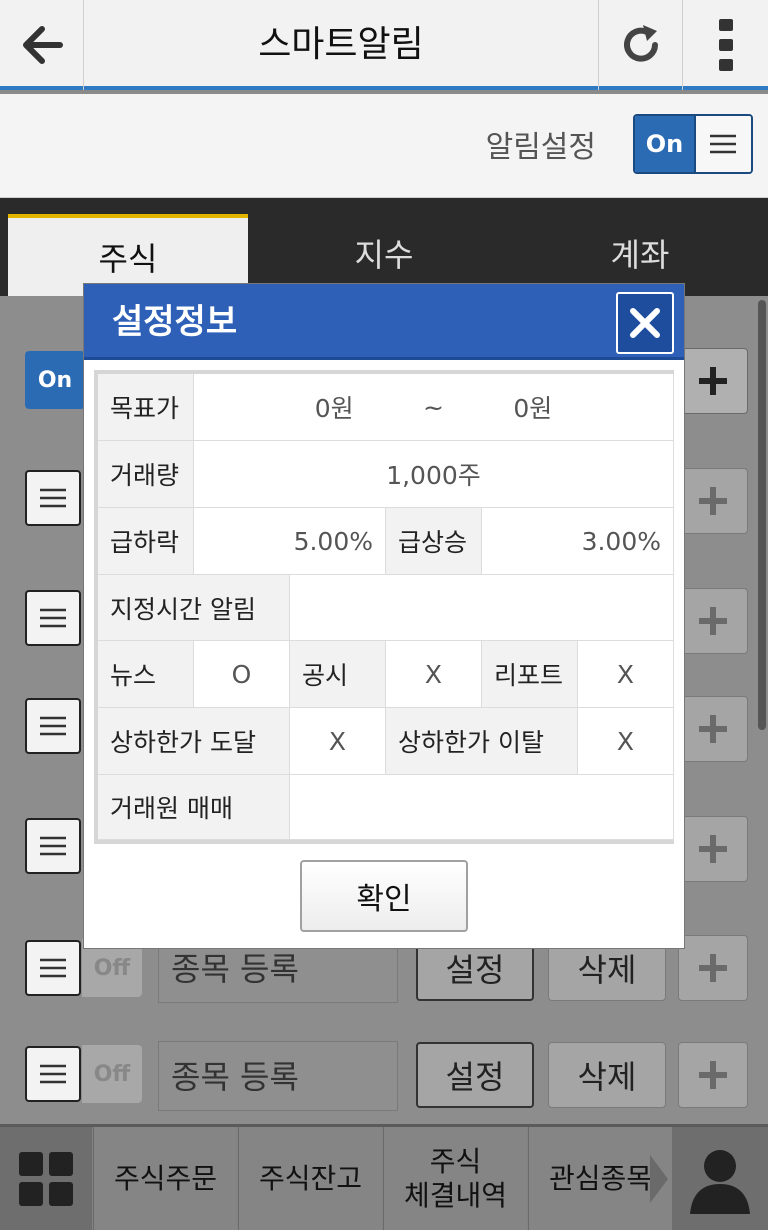 This screenshot has height=1230, width=768. Describe the element at coordinates (607, 1075) in the screenshot. I see `delete-button: 삭제` at that location.